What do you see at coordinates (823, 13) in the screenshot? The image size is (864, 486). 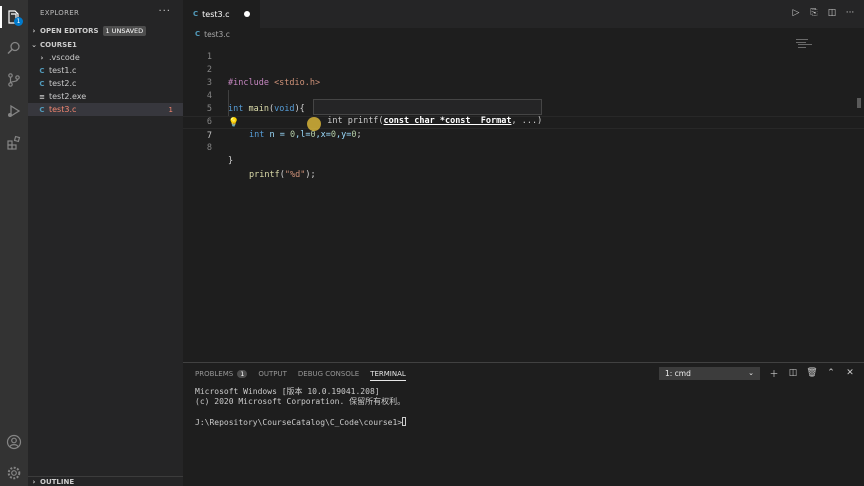 I see `editor-actions: ▷ ⎘ ◫ ···` at bounding box center [823, 13].